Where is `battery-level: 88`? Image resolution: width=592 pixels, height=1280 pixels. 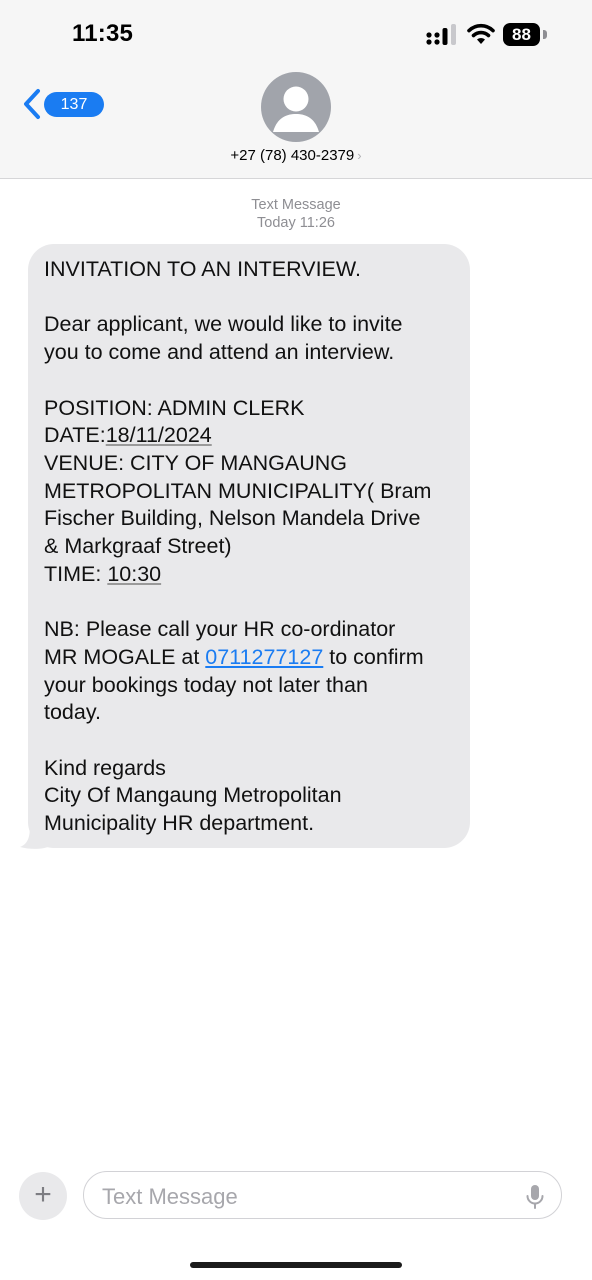
battery-level: 88 is located at coordinates (521, 34).